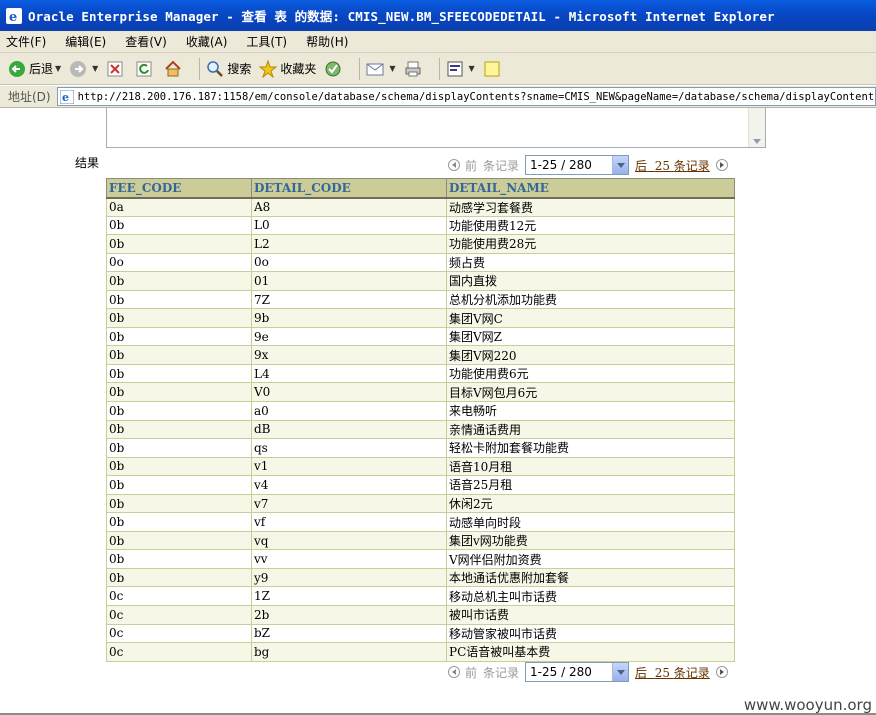 This screenshot has height=715, width=876. I want to click on column-header-detail-code: DETAIL_CODE, so click(349, 188).